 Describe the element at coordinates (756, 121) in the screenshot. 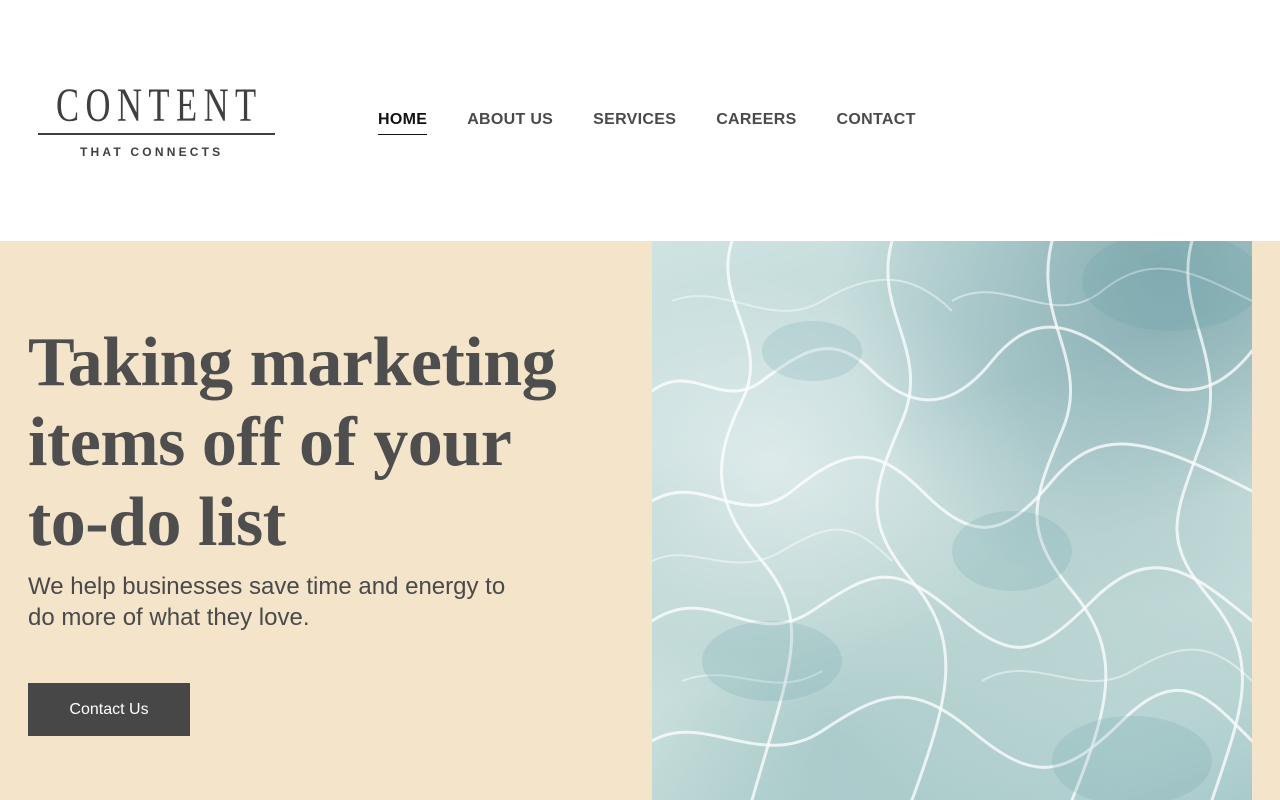

I see `nav-item-careers: CAREERS` at that location.